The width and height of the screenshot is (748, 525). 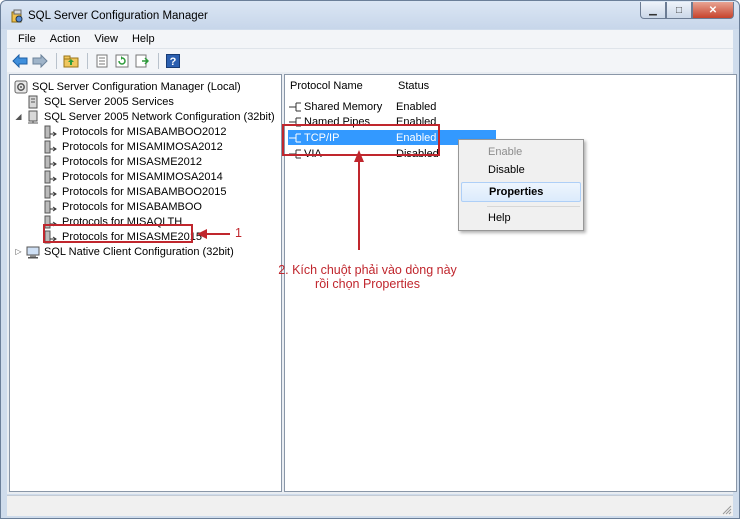 I want to click on annotation-step1: 1, so click(x=238, y=233).